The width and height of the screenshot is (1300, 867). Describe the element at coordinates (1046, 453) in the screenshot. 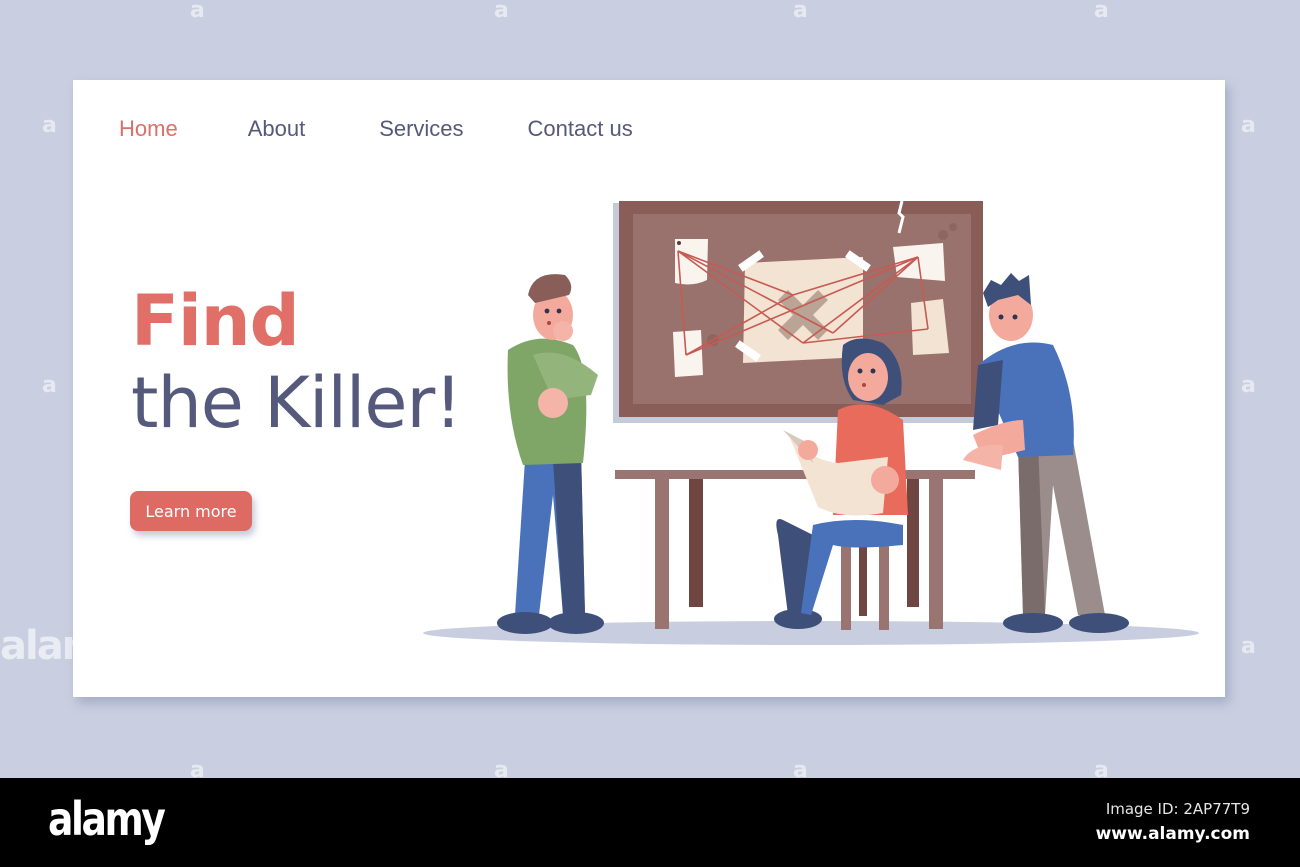

I see `detective-blue` at that location.